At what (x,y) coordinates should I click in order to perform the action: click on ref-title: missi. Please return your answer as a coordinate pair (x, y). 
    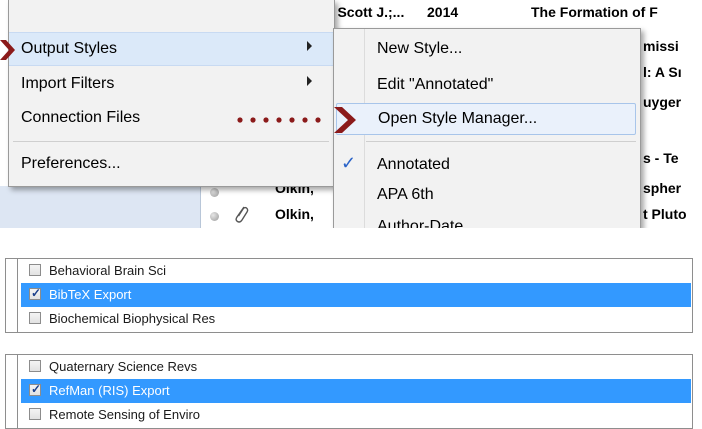
    Looking at the image, I should click on (661, 46).